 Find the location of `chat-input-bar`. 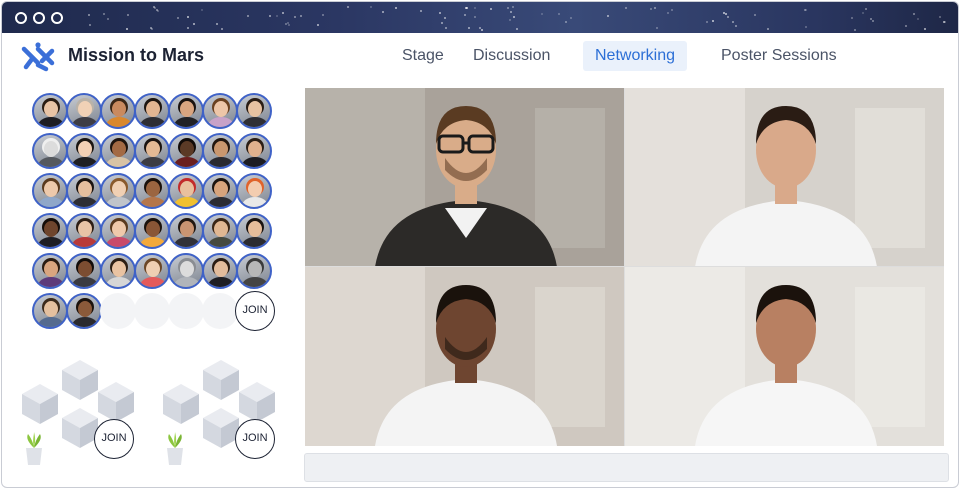

chat-input-bar is located at coordinates (626, 467).